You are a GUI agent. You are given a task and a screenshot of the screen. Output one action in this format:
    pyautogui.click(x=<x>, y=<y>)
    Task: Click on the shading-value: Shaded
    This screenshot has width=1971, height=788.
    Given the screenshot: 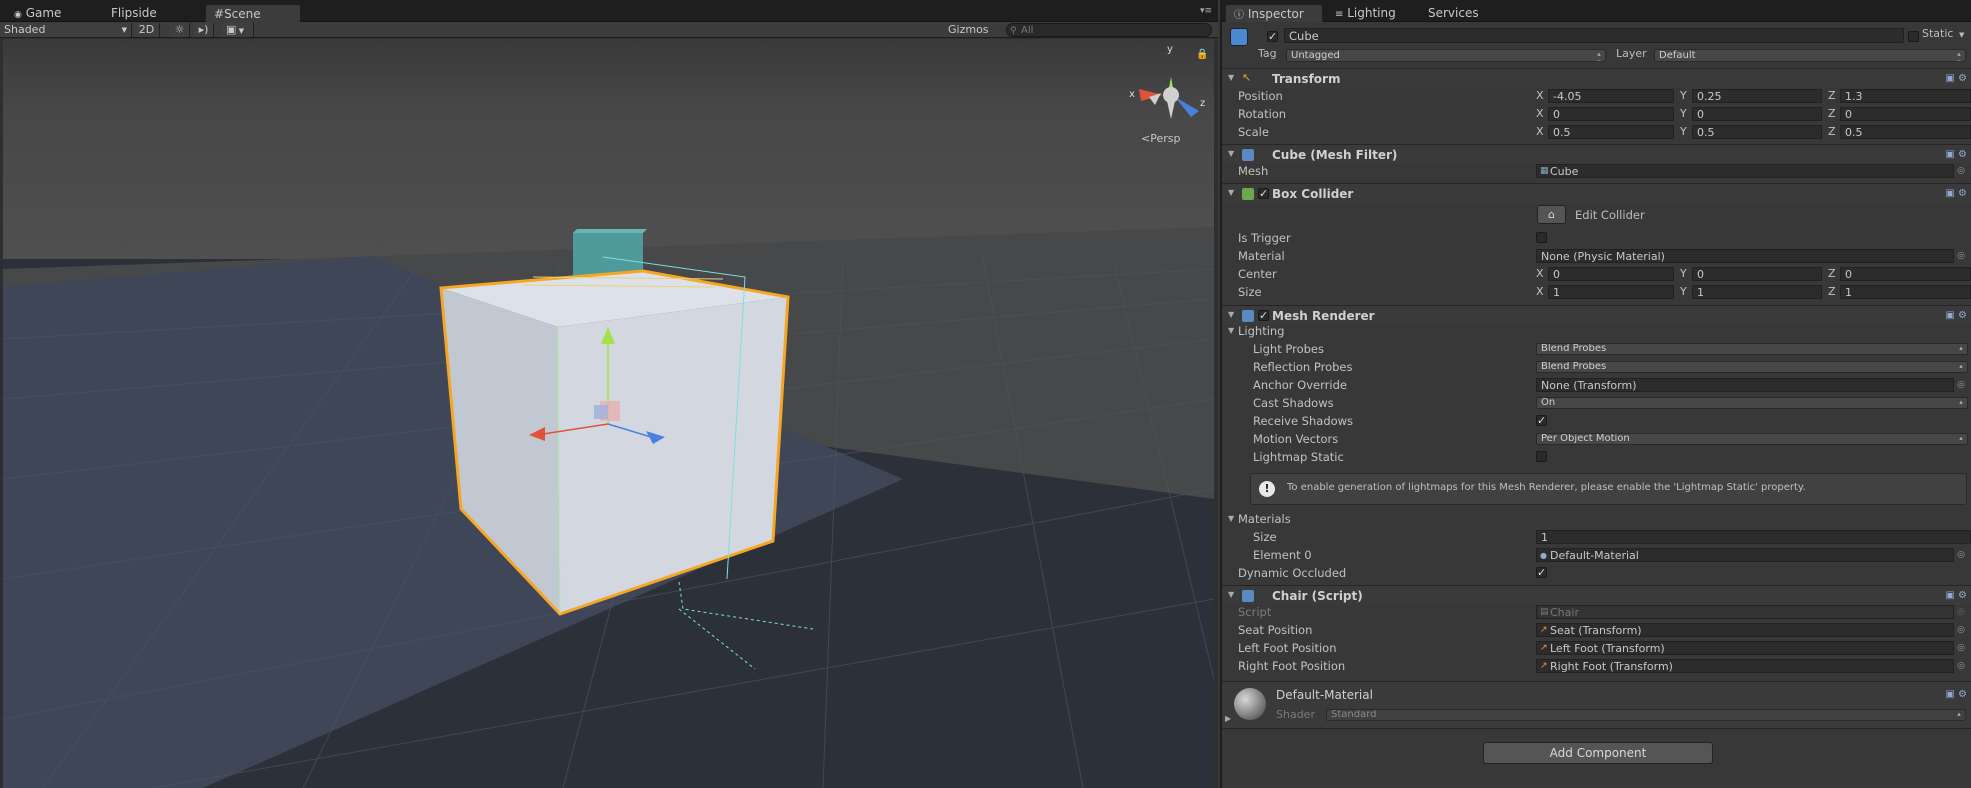 What is the action you would take?
    pyautogui.click(x=25, y=29)
    